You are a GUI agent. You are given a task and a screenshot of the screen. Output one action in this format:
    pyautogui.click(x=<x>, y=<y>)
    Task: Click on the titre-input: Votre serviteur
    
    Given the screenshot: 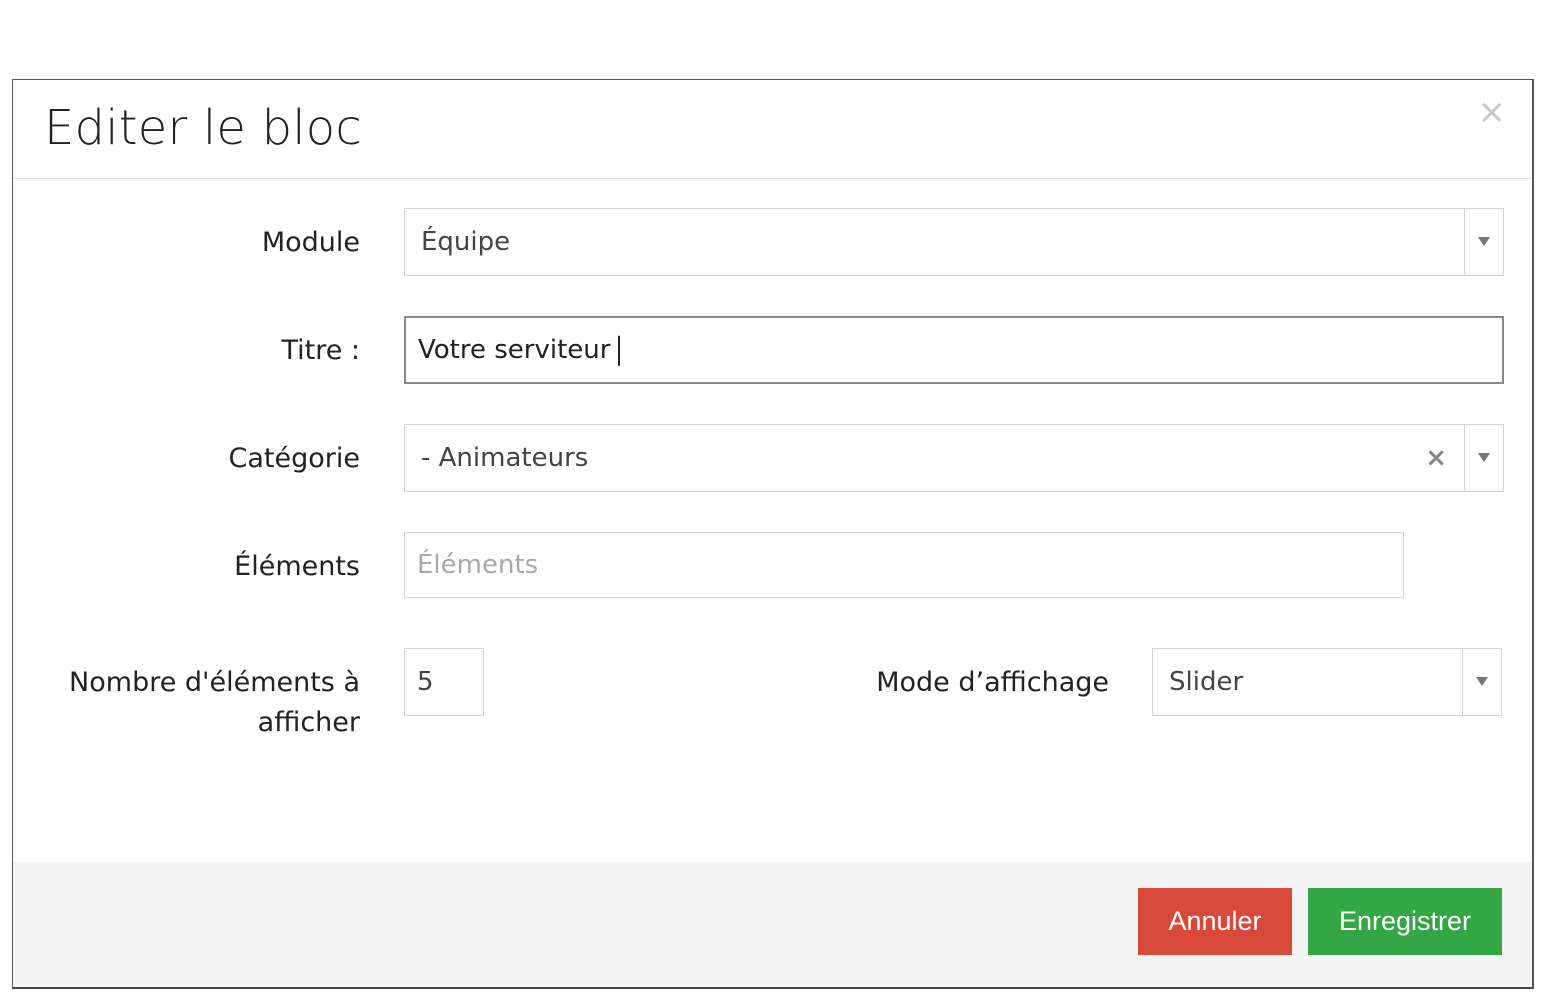 What is the action you would take?
    pyautogui.click(x=954, y=350)
    